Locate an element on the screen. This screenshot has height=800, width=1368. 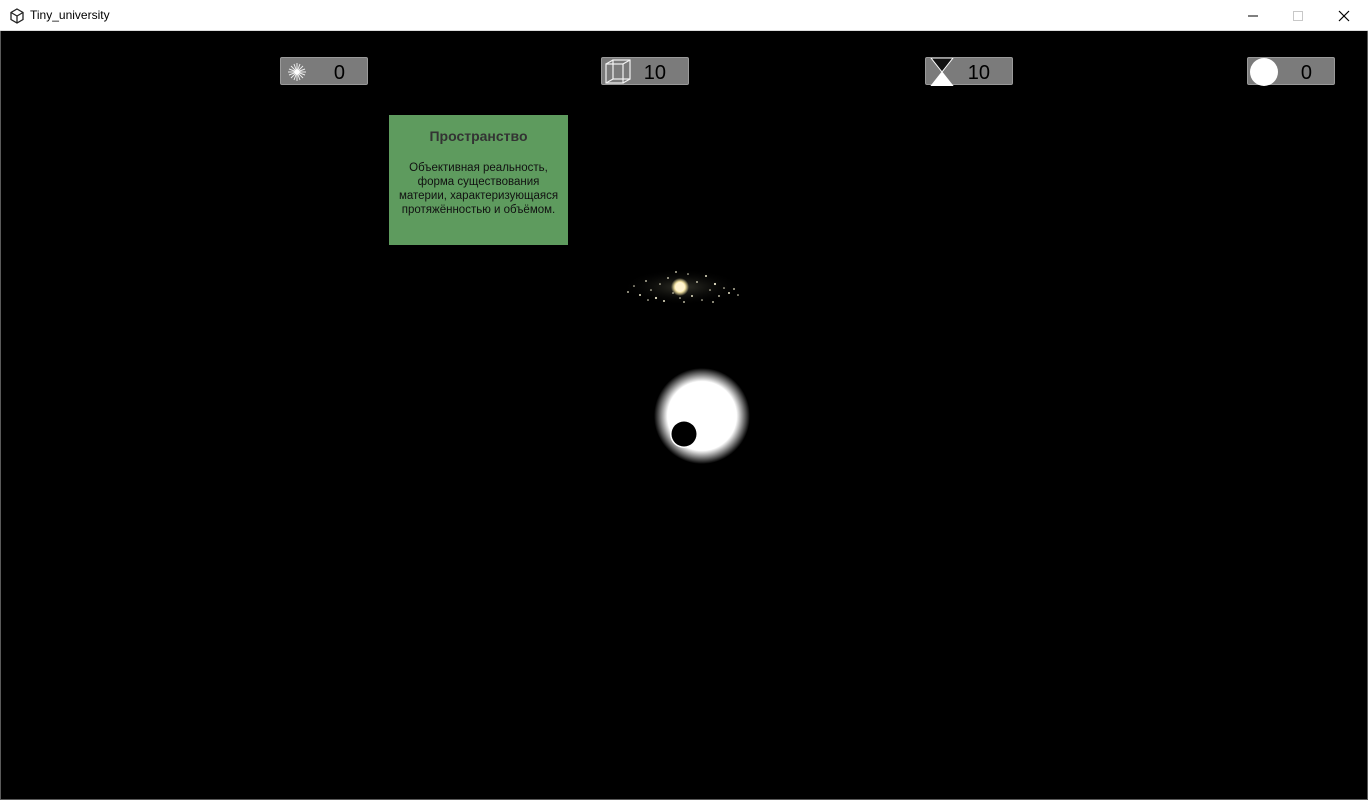
matter-counter: 0 is located at coordinates (1291, 71).